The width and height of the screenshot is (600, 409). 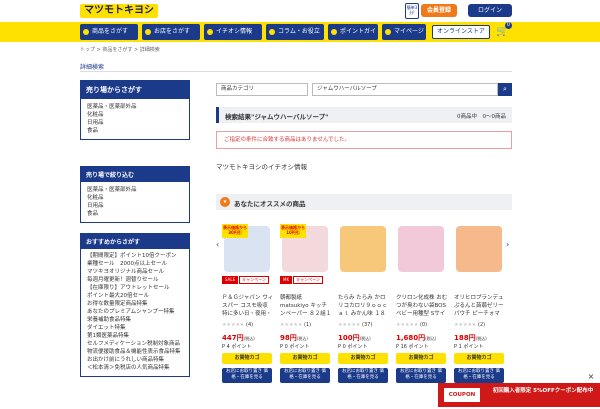 I want to click on sidebar-section-filter: 売り場で絞り込む 医薬品・医薬部外品 化粧品 日用品 食品, so click(x=135, y=194).